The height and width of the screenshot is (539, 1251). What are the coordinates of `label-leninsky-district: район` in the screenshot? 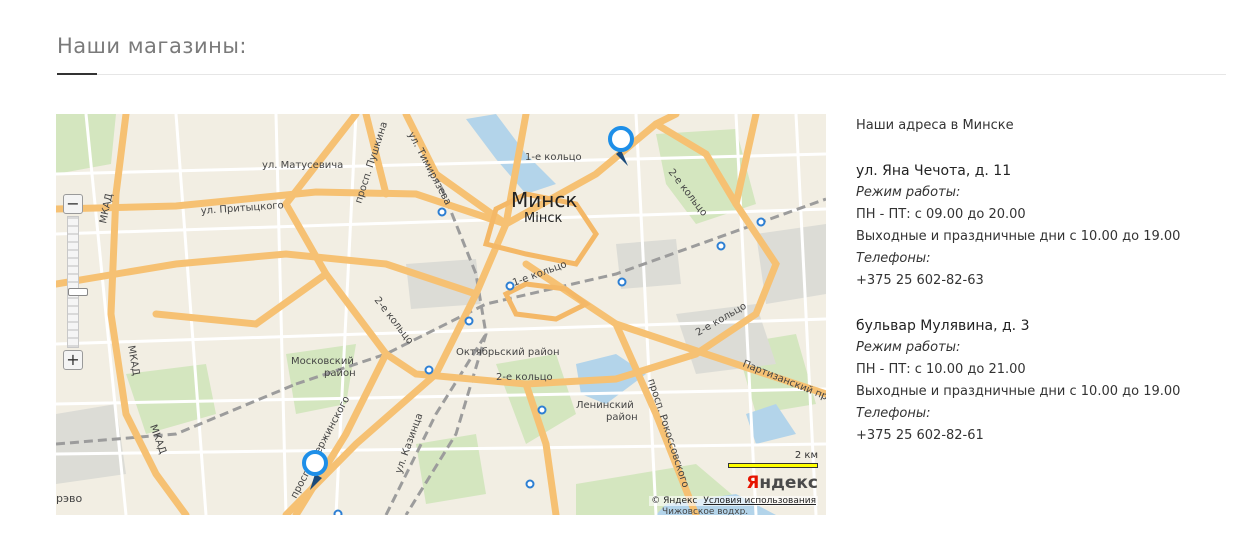 It's located at (622, 417).